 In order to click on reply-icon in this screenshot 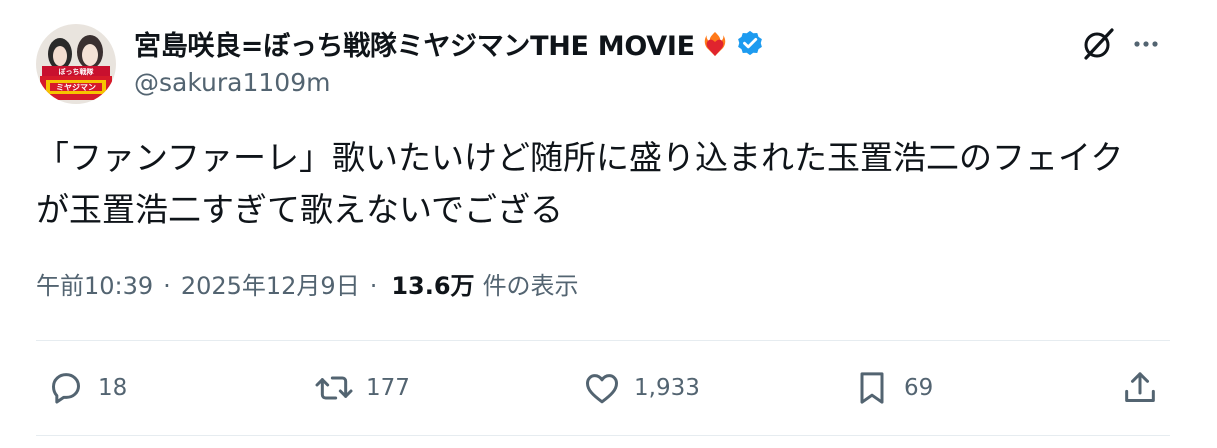, I will do `click(66, 388)`.